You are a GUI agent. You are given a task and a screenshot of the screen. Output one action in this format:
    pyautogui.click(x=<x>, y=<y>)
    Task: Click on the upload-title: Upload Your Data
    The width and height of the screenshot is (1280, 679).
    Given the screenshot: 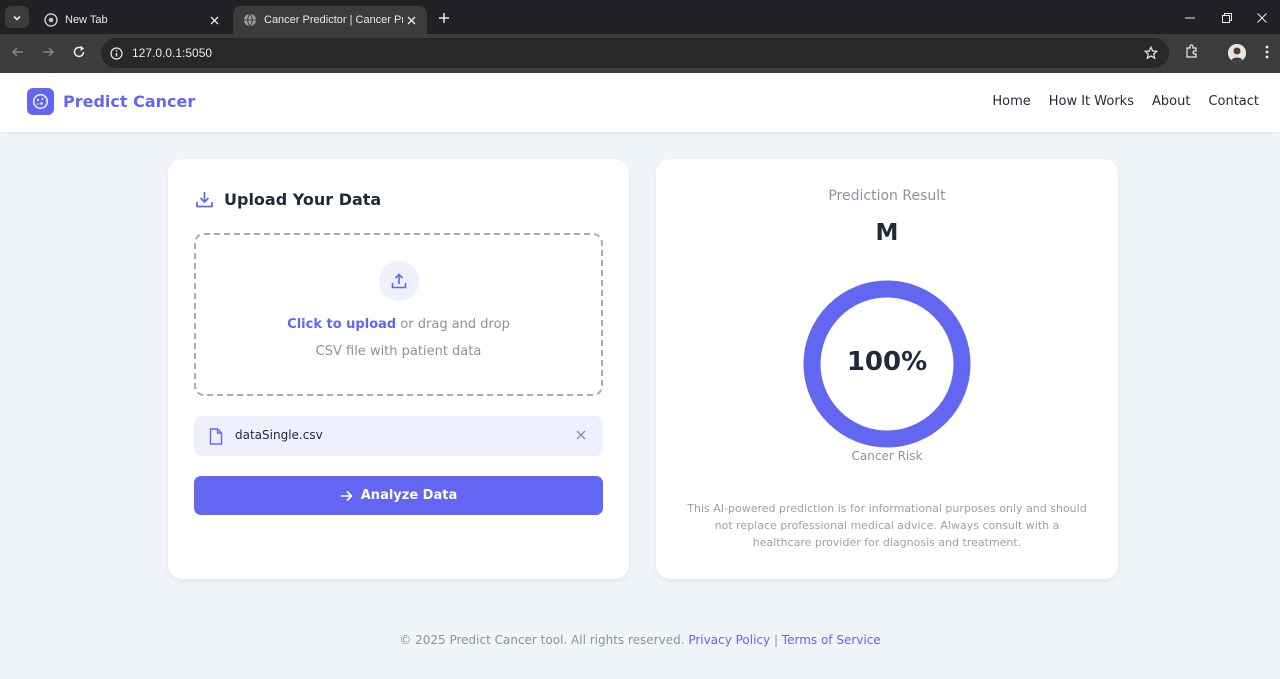 What is the action you would take?
    pyautogui.click(x=303, y=199)
    